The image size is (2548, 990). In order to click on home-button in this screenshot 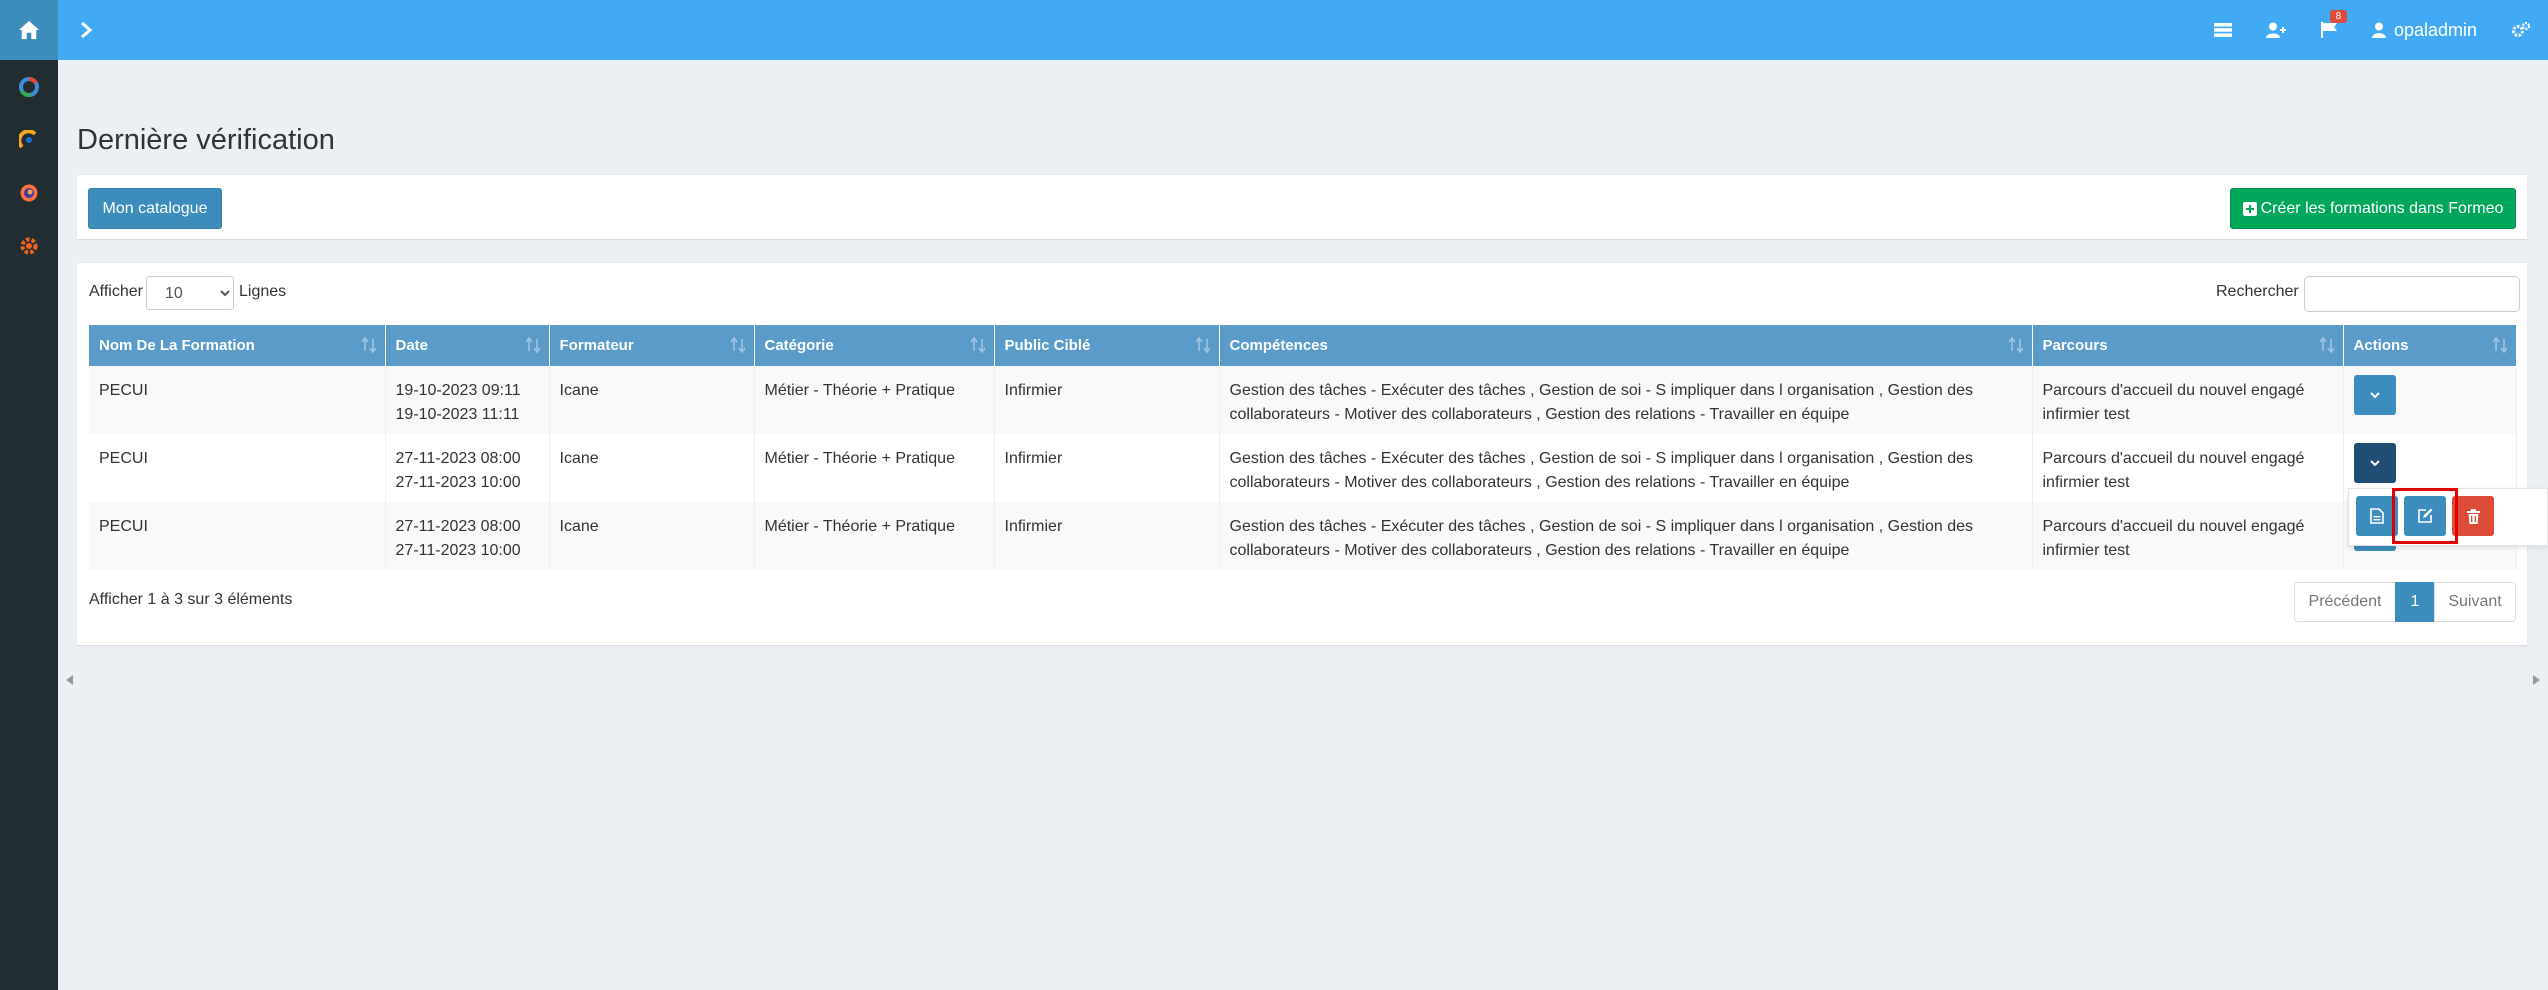, I will do `click(29, 30)`.